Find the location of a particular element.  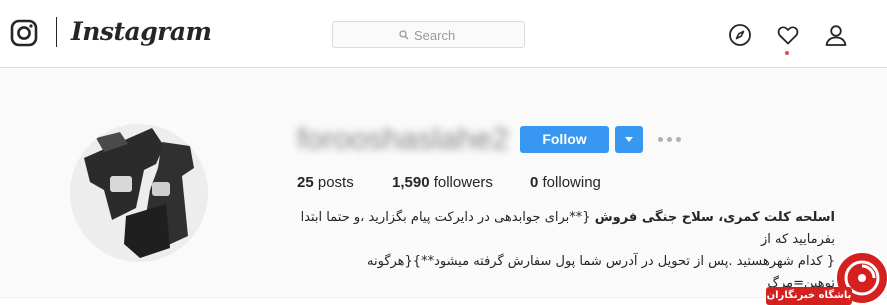

heart-icon is located at coordinates (788, 35).